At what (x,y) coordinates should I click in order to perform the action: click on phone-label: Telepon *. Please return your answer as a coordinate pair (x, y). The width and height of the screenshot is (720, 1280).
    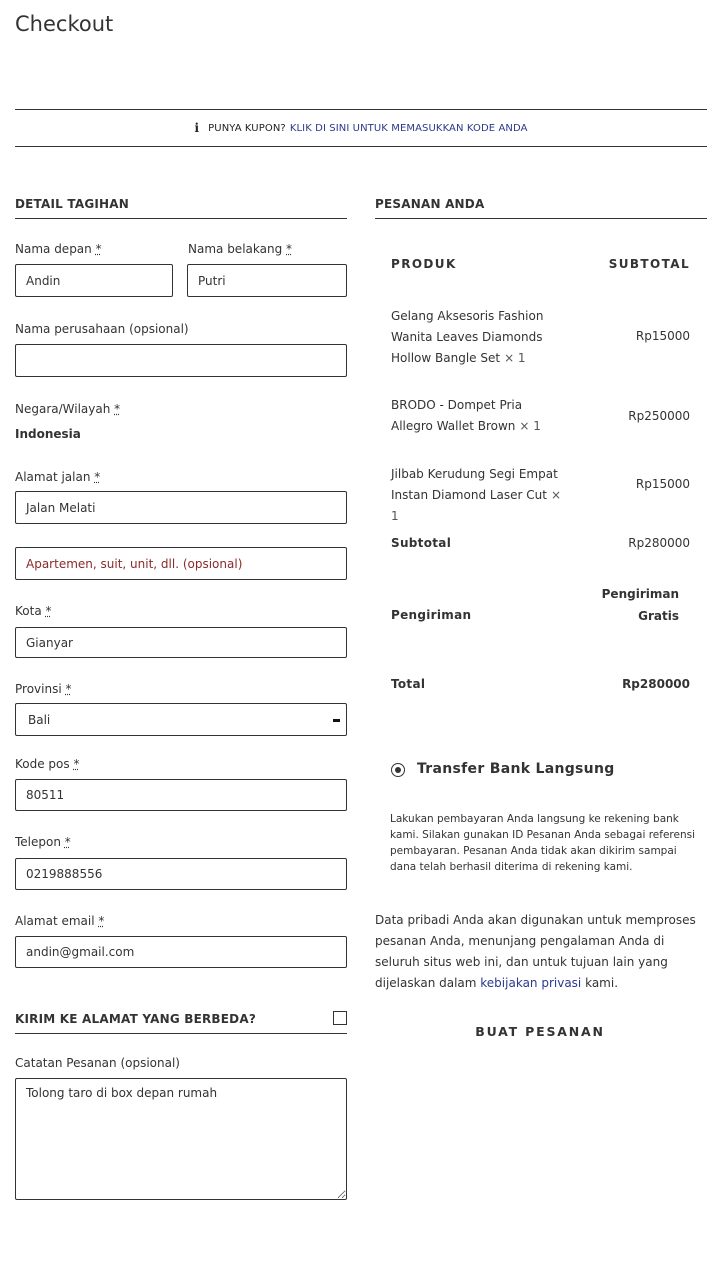
    Looking at the image, I should click on (43, 842).